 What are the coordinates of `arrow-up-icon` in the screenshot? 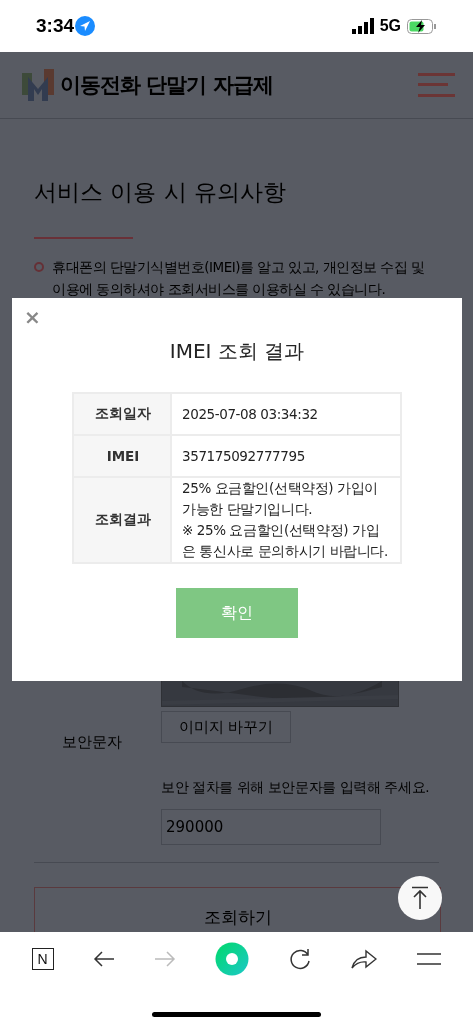 It's located at (420, 898).